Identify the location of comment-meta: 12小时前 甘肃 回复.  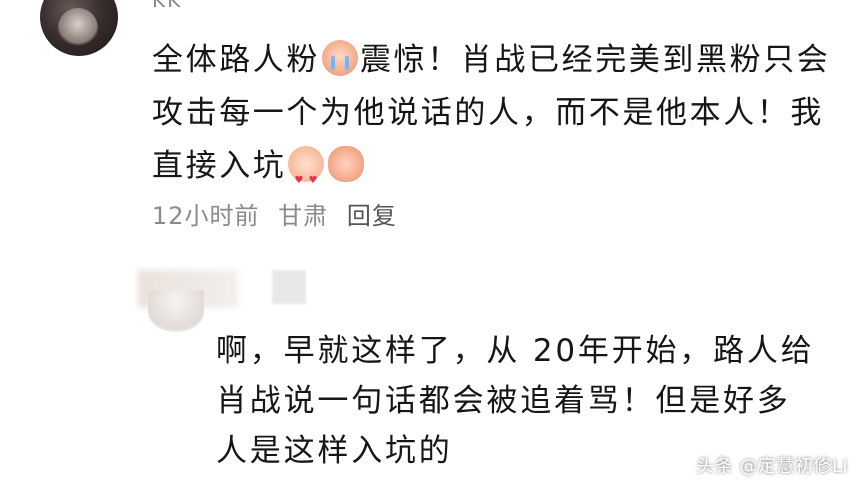
(279, 213).